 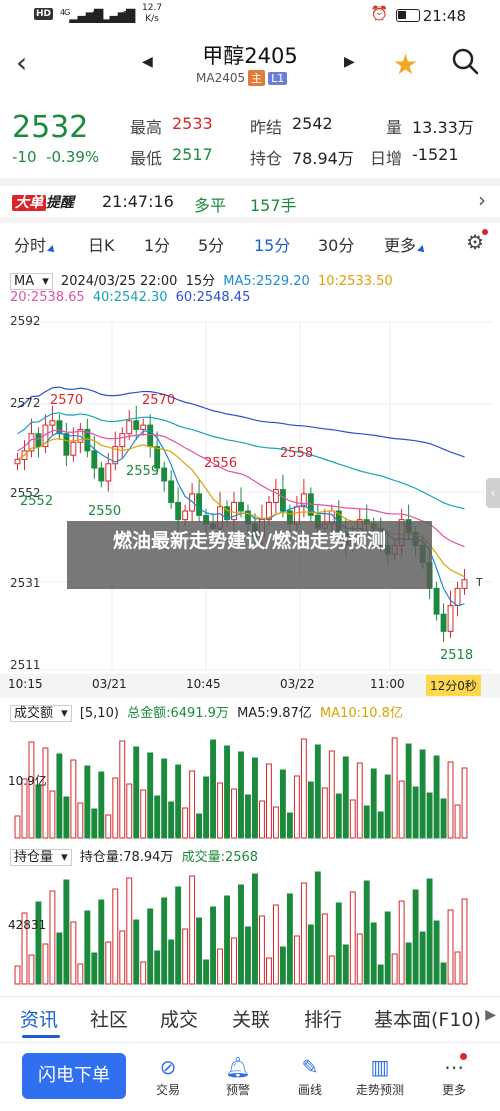 What do you see at coordinates (250, 182) in the screenshot?
I see `divider` at bounding box center [250, 182].